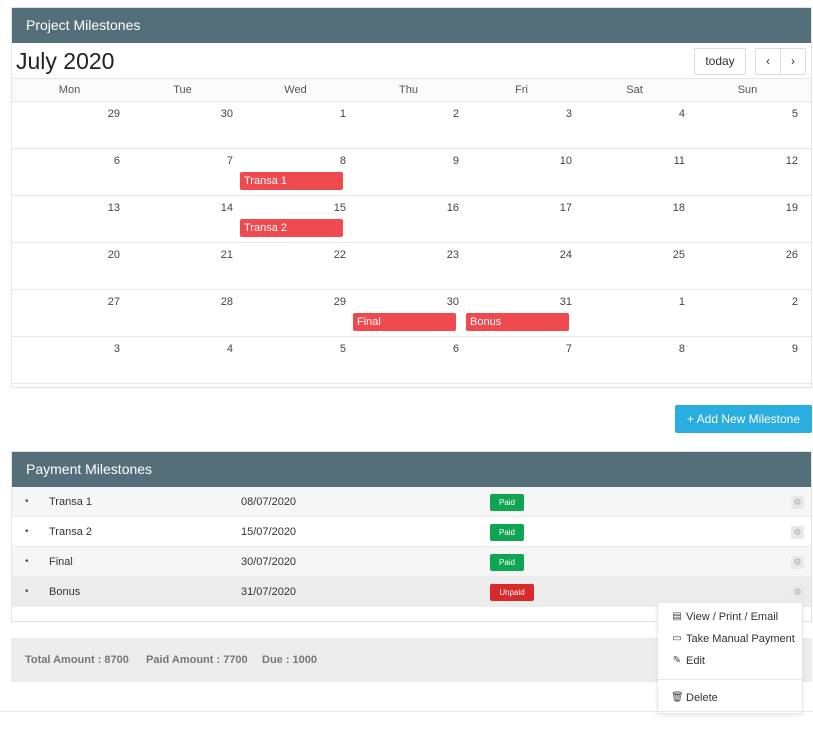 The height and width of the screenshot is (743, 813). Describe the element at coordinates (730, 617) in the screenshot. I see `menu-item-view-print-email: ▤ View / Print / Email` at that location.